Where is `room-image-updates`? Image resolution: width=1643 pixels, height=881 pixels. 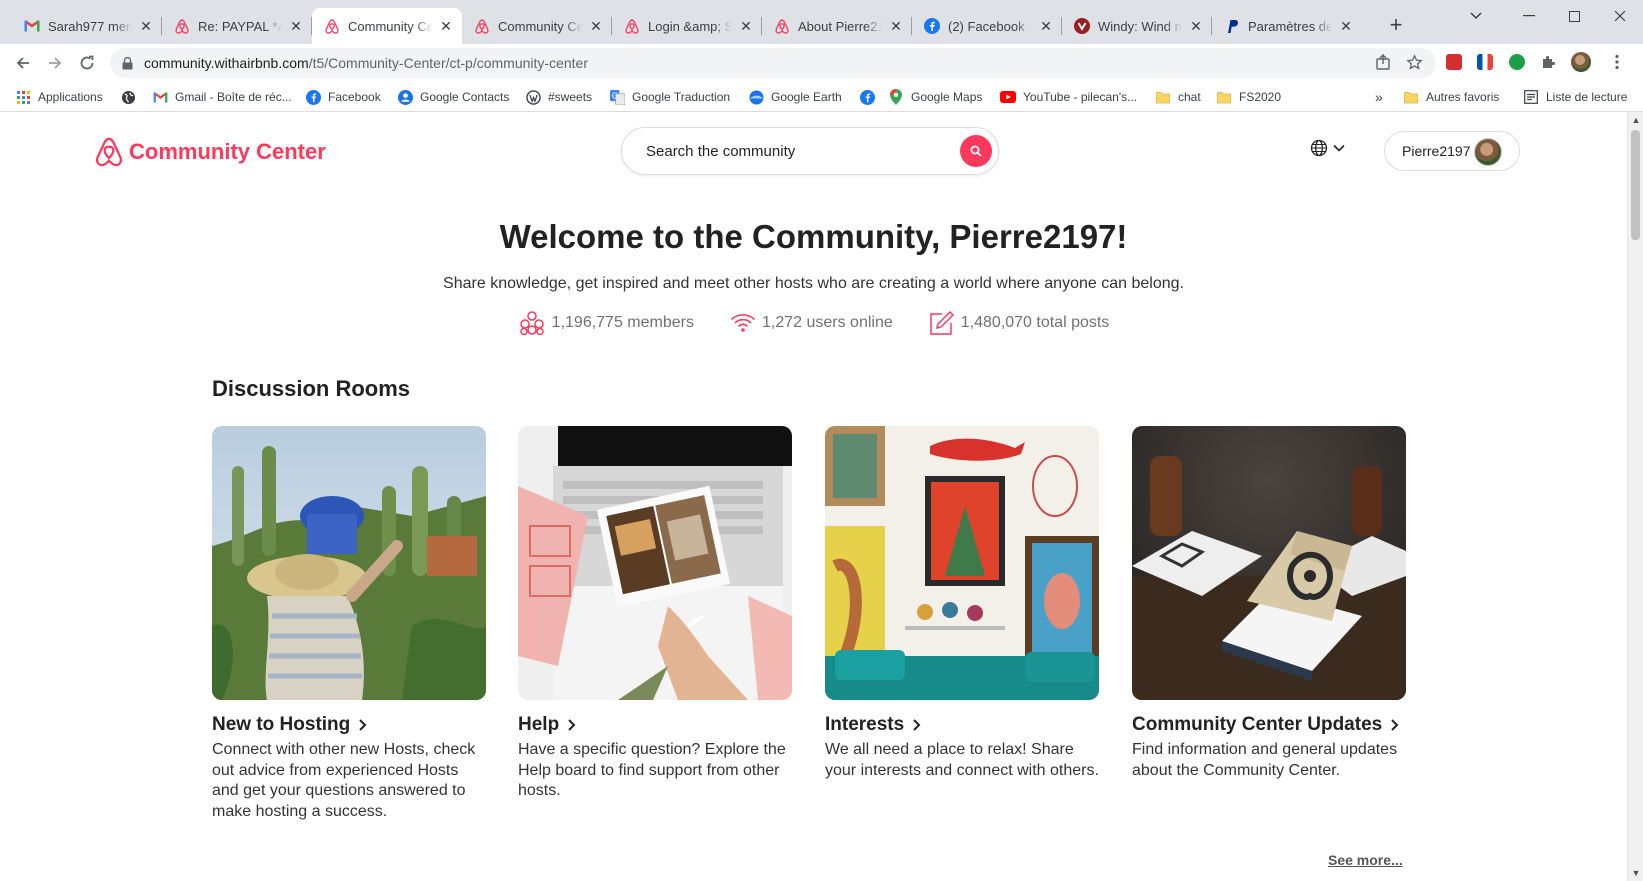
room-image-updates is located at coordinates (1269, 563).